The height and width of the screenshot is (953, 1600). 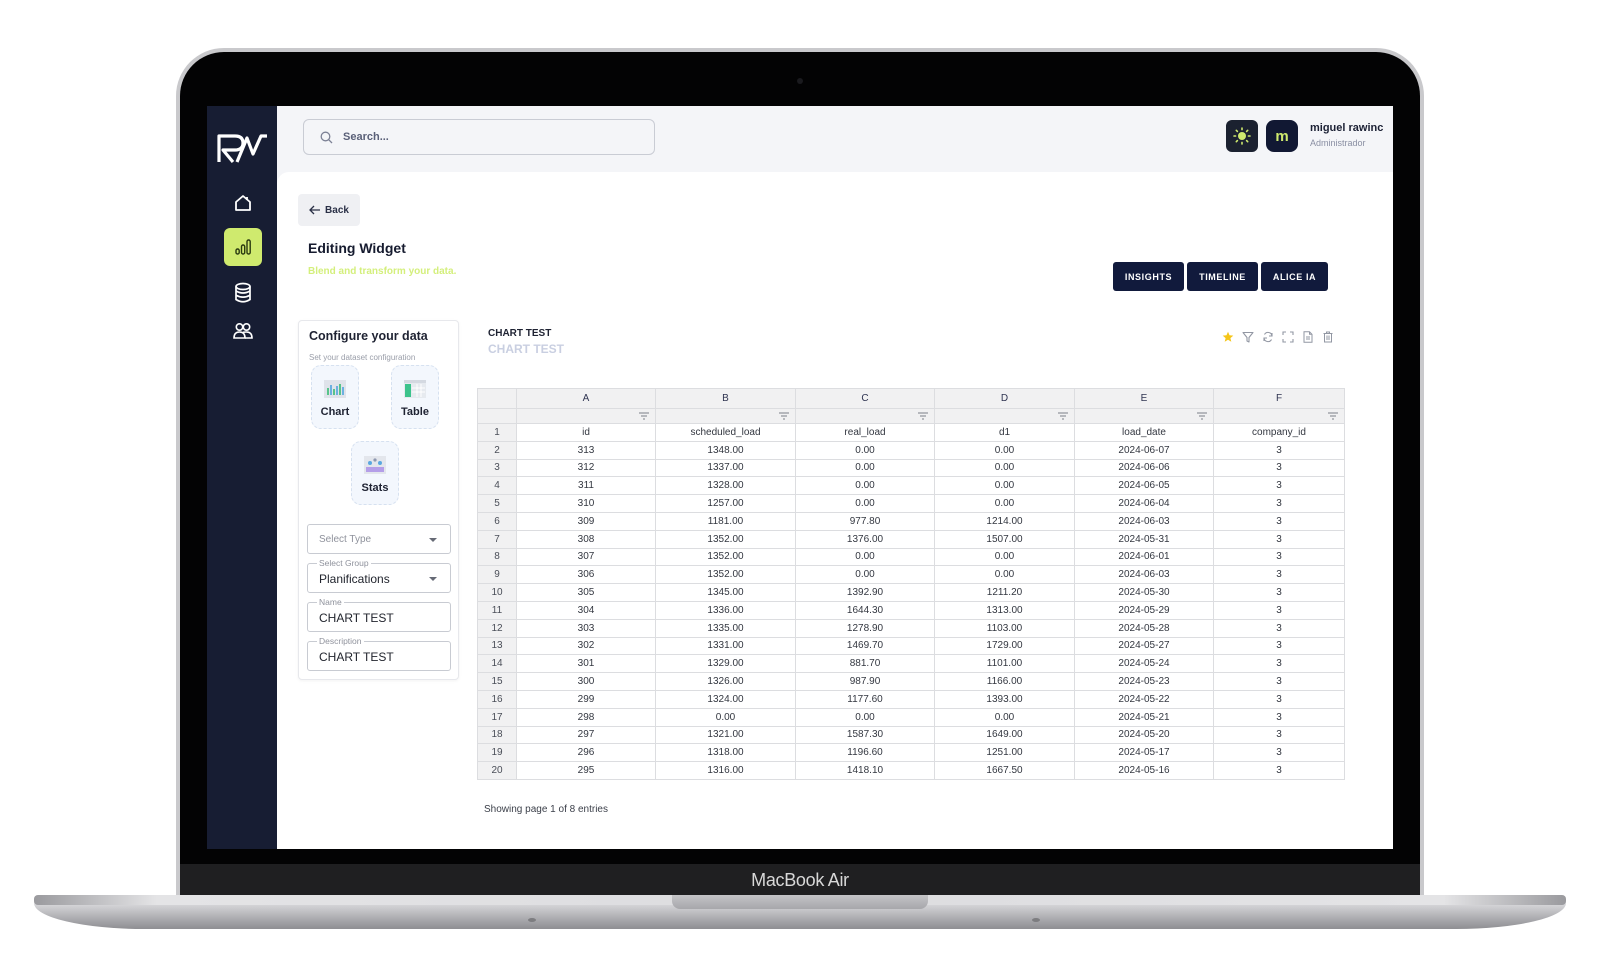 What do you see at coordinates (586, 735) in the screenshot?
I see `table-cell: 297` at bounding box center [586, 735].